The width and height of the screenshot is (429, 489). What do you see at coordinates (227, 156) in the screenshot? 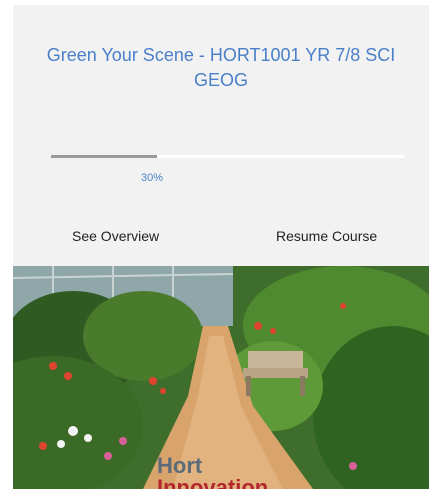
I see `progress-bar` at bounding box center [227, 156].